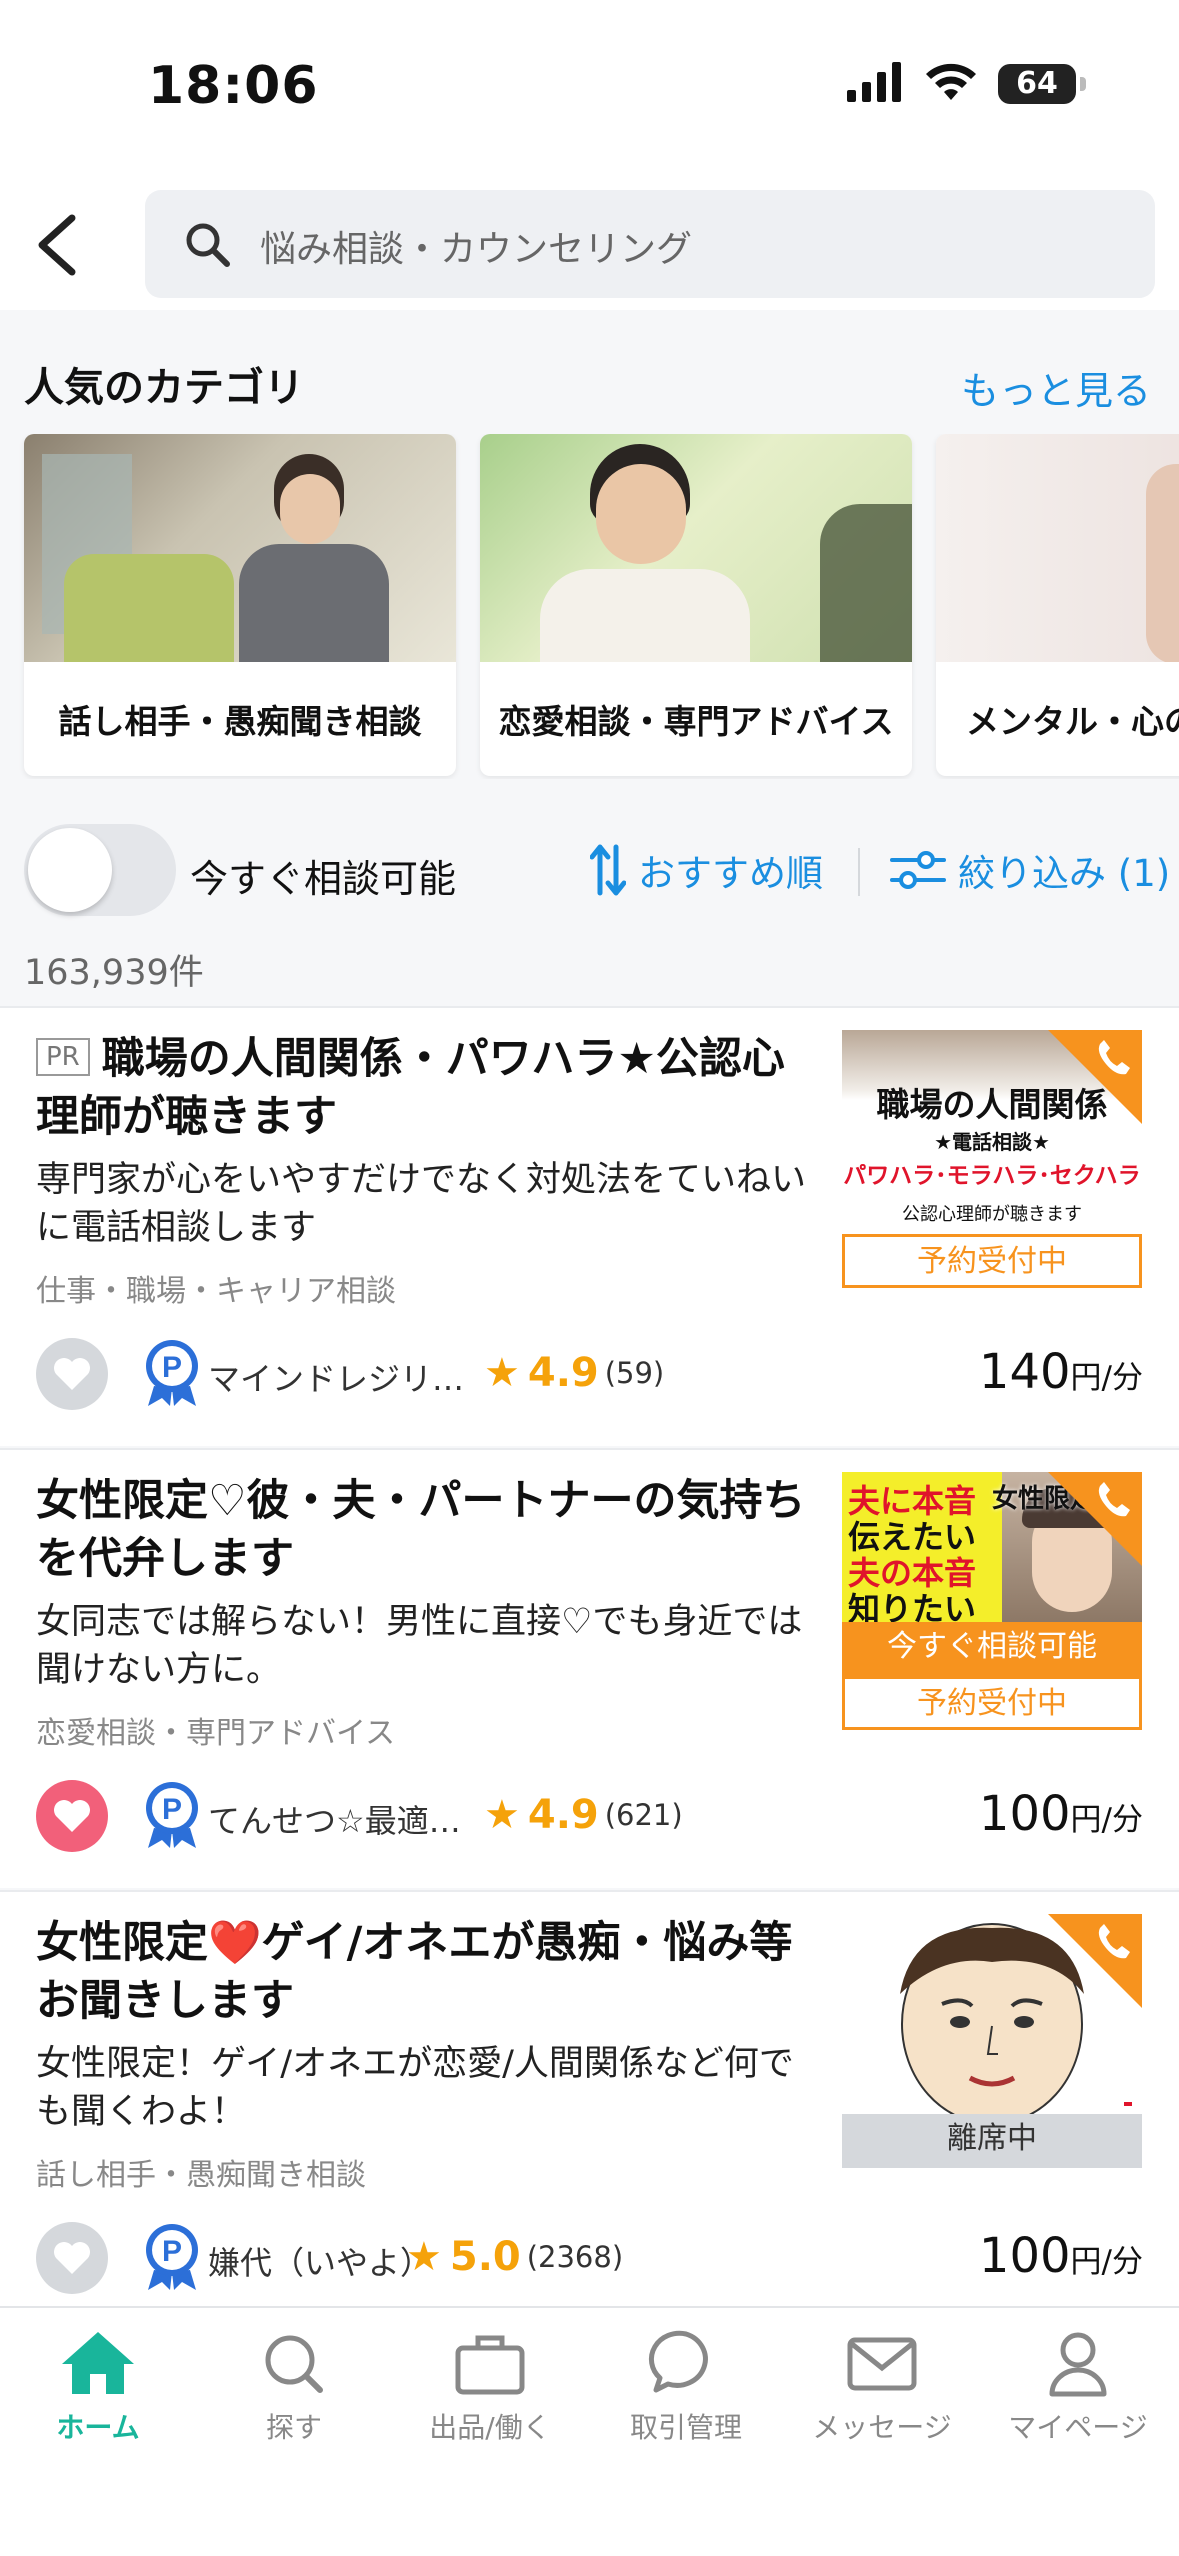  I want to click on tab-label: マイページ, so click(1078, 2427).